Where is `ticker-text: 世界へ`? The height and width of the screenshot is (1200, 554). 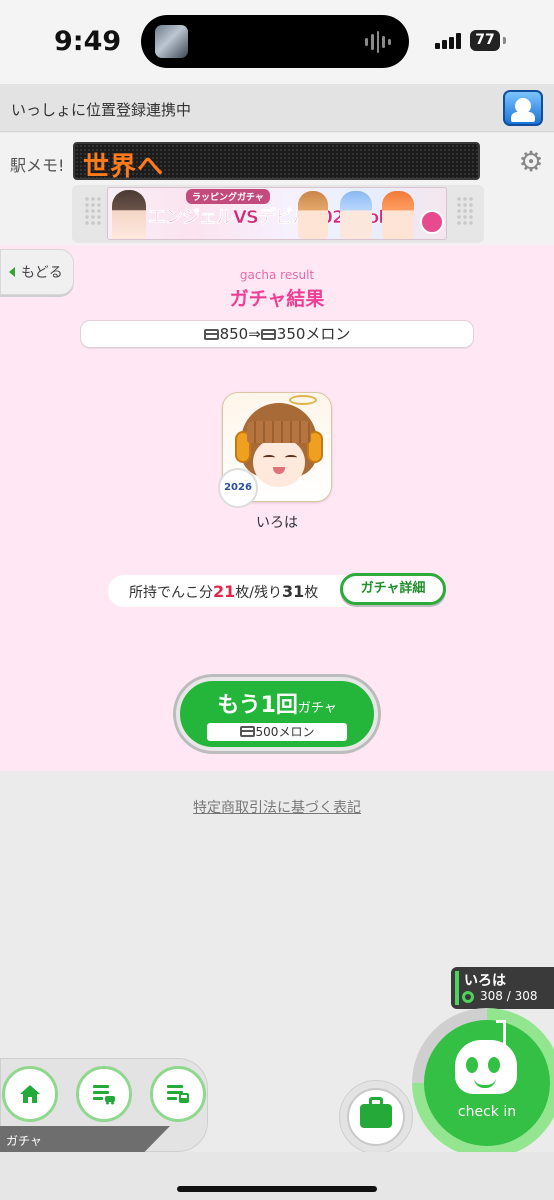 ticker-text: 世界へ is located at coordinates (124, 167).